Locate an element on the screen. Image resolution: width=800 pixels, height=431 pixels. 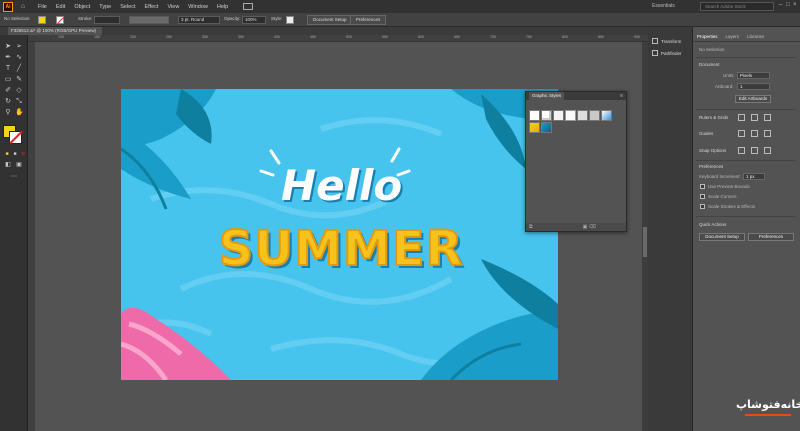
use-preview-bounds-checkbox is located at coordinates (702, 186).